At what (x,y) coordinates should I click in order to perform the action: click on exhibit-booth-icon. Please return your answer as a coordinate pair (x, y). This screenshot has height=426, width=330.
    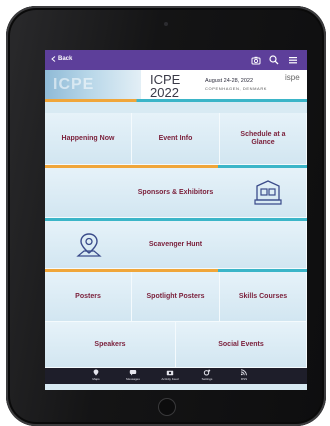
    Looking at the image, I should click on (268, 192).